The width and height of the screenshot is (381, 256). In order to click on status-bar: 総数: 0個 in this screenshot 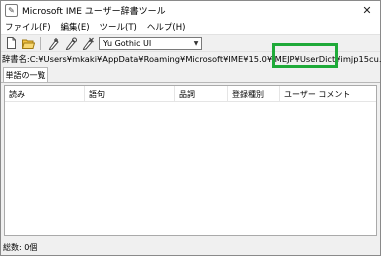, I will do `click(190, 247)`.